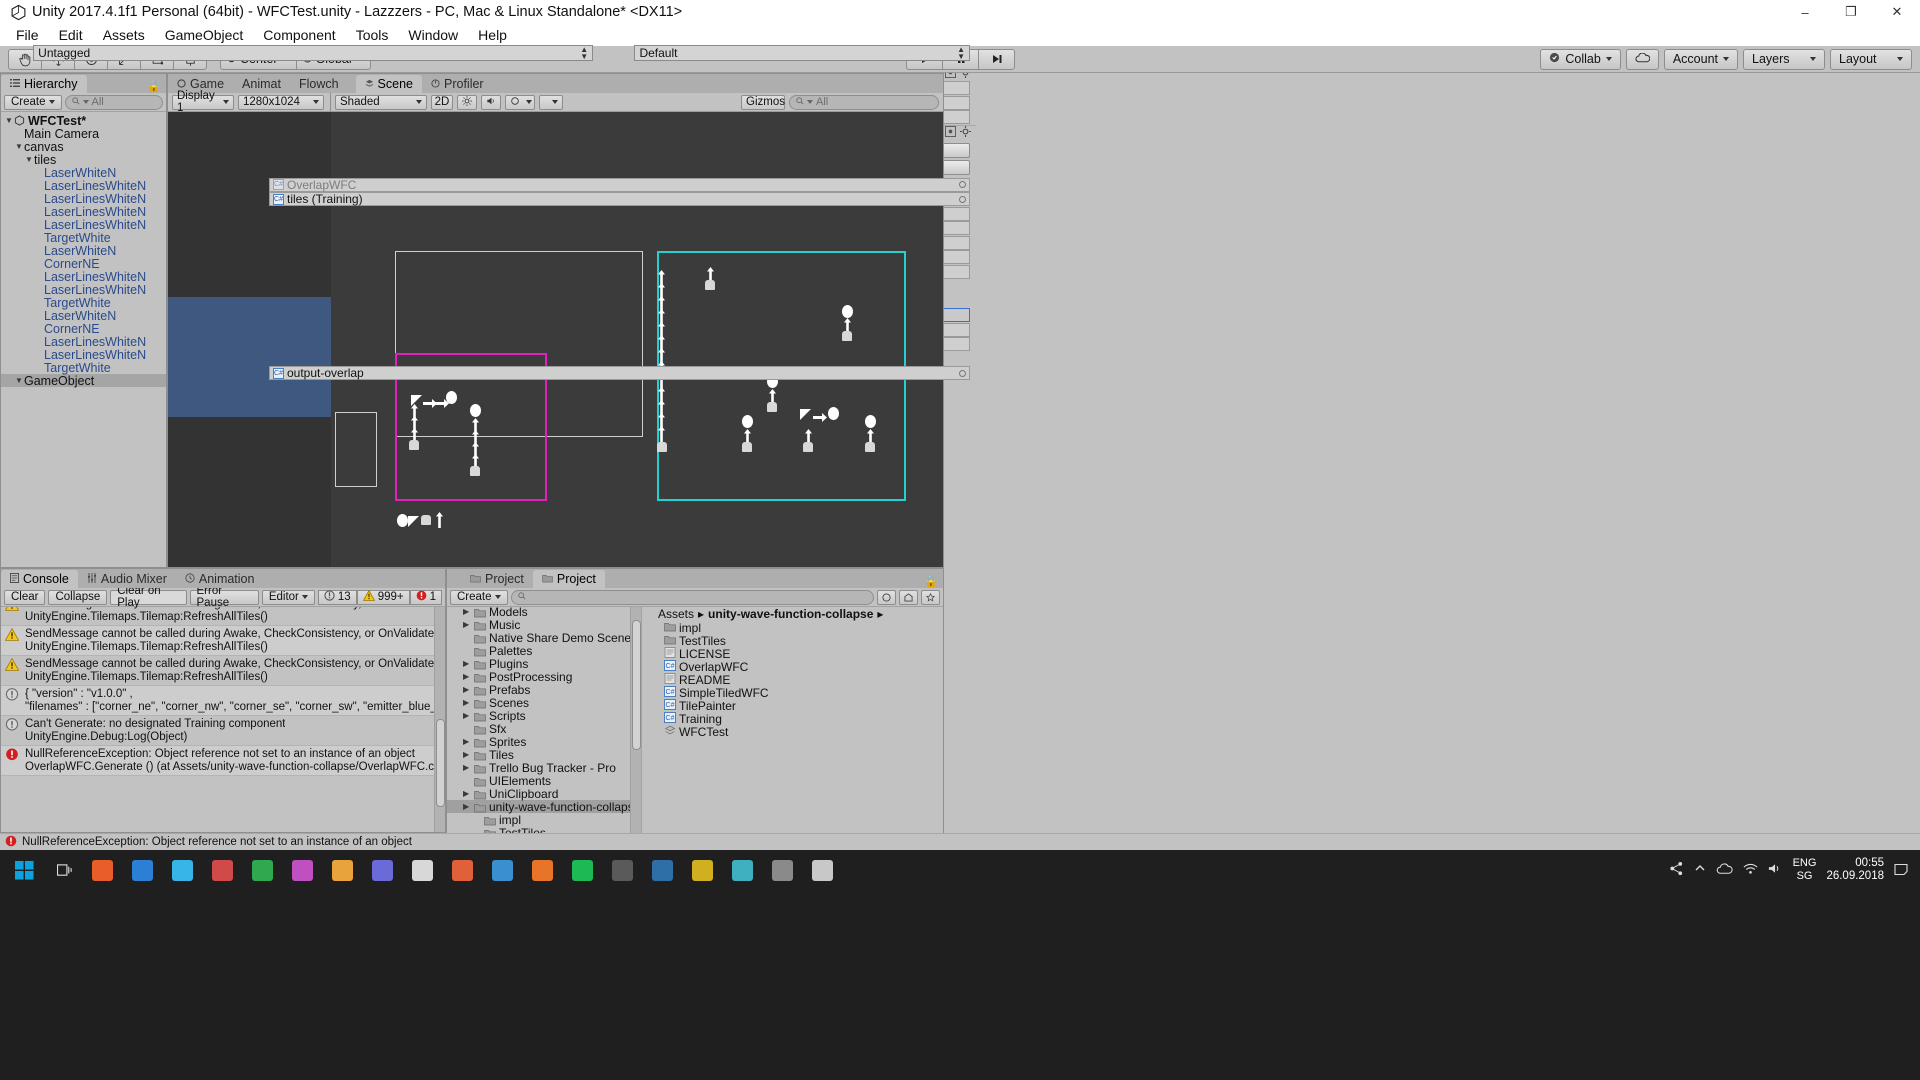 The image size is (1920, 1080). What do you see at coordinates (792, 666) in the screenshot?
I see `project-asset-row: C# OverlapWFC` at bounding box center [792, 666].